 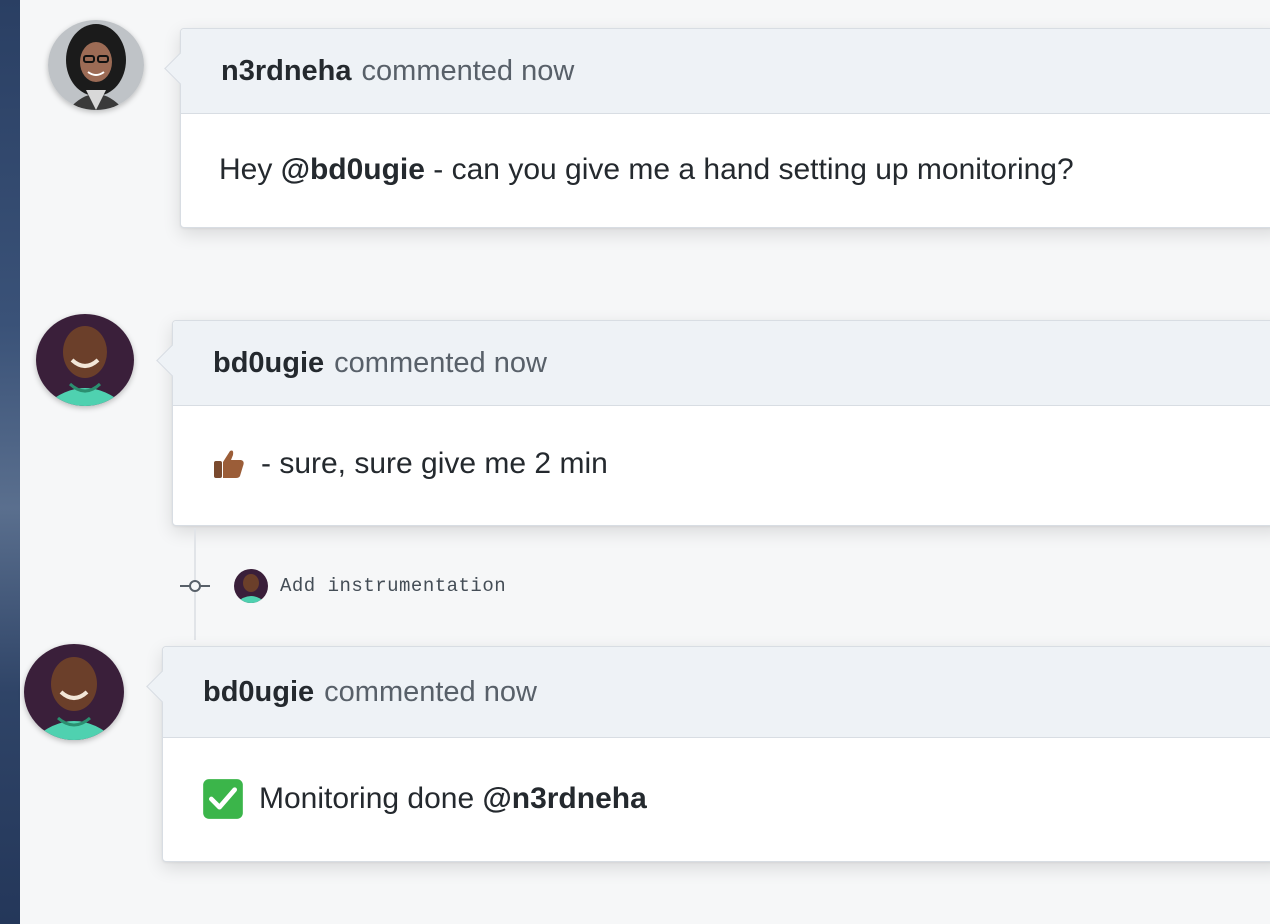 What do you see at coordinates (721, 464) in the screenshot?
I see `comment-body: - sure, sure give me 2 min` at bounding box center [721, 464].